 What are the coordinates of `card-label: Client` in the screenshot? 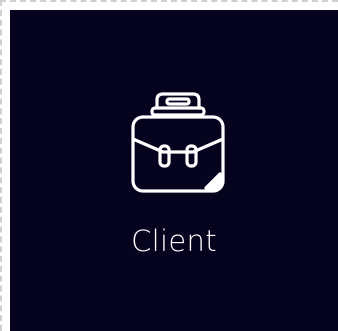 It's located at (174, 241).